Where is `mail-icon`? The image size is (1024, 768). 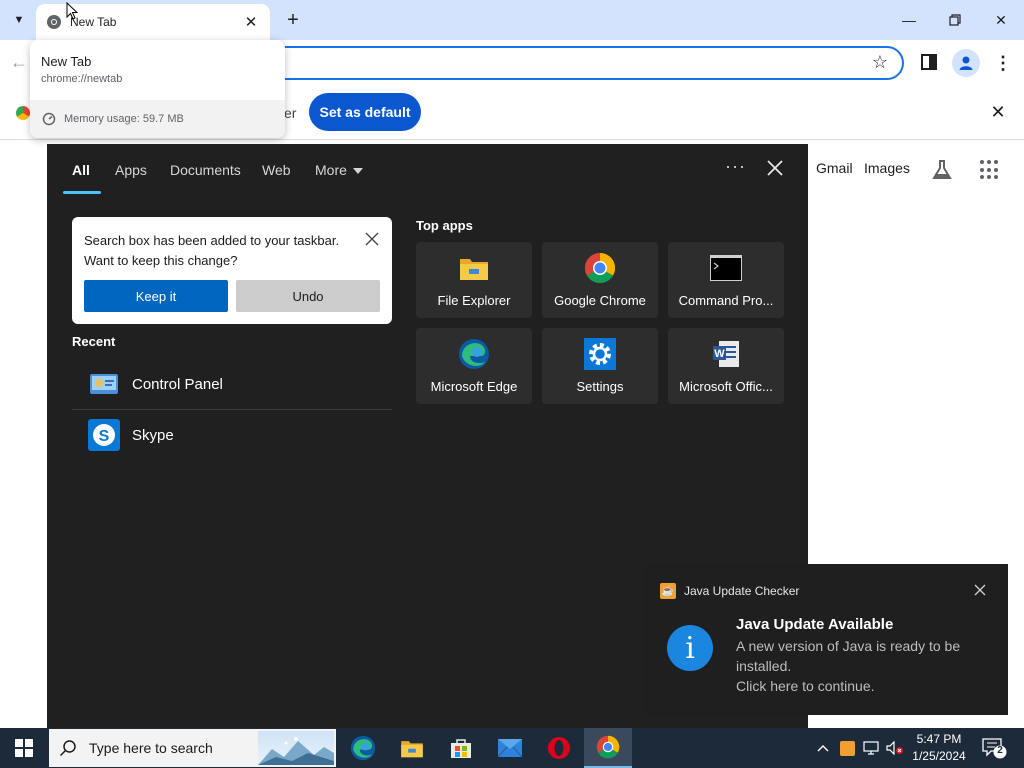 mail-icon is located at coordinates (510, 748).